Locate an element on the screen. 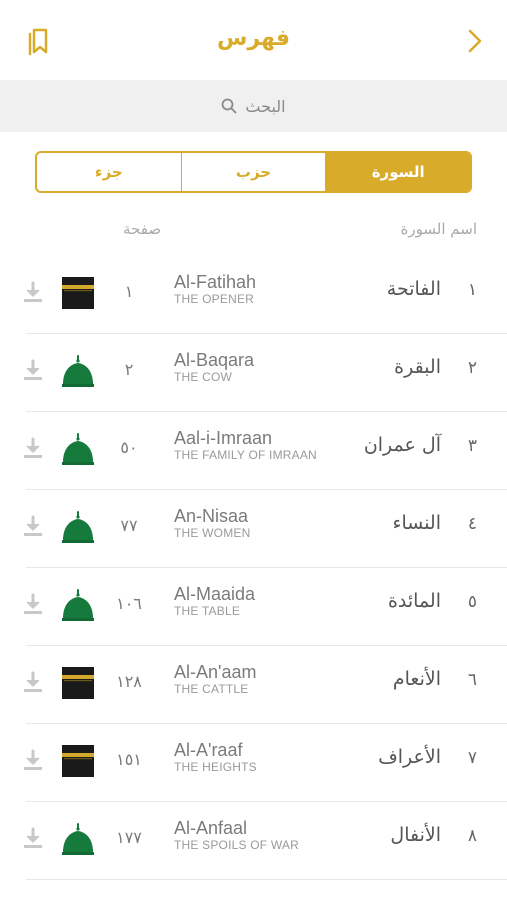 The image size is (507, 900). surah-number: ٧ is located at coordinates (472, 758).